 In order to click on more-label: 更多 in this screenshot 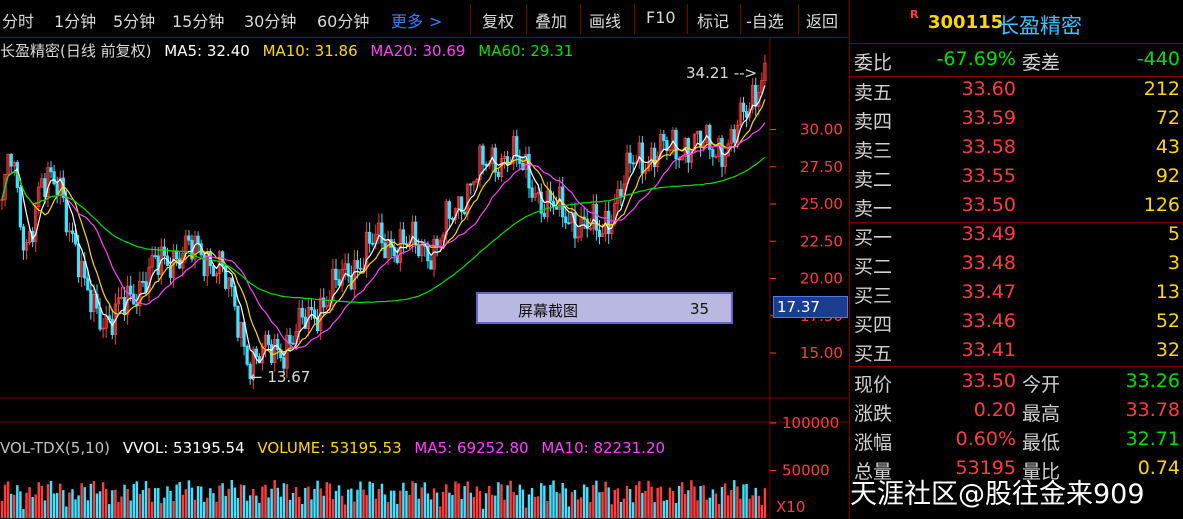, I will do `click(407, 21)`.